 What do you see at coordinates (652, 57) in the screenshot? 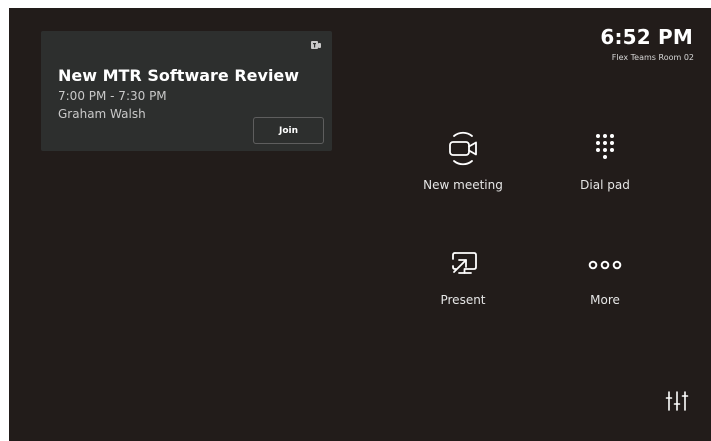
I see `room-name: Flex Teams Room 02` at bounding box center [652, 57].